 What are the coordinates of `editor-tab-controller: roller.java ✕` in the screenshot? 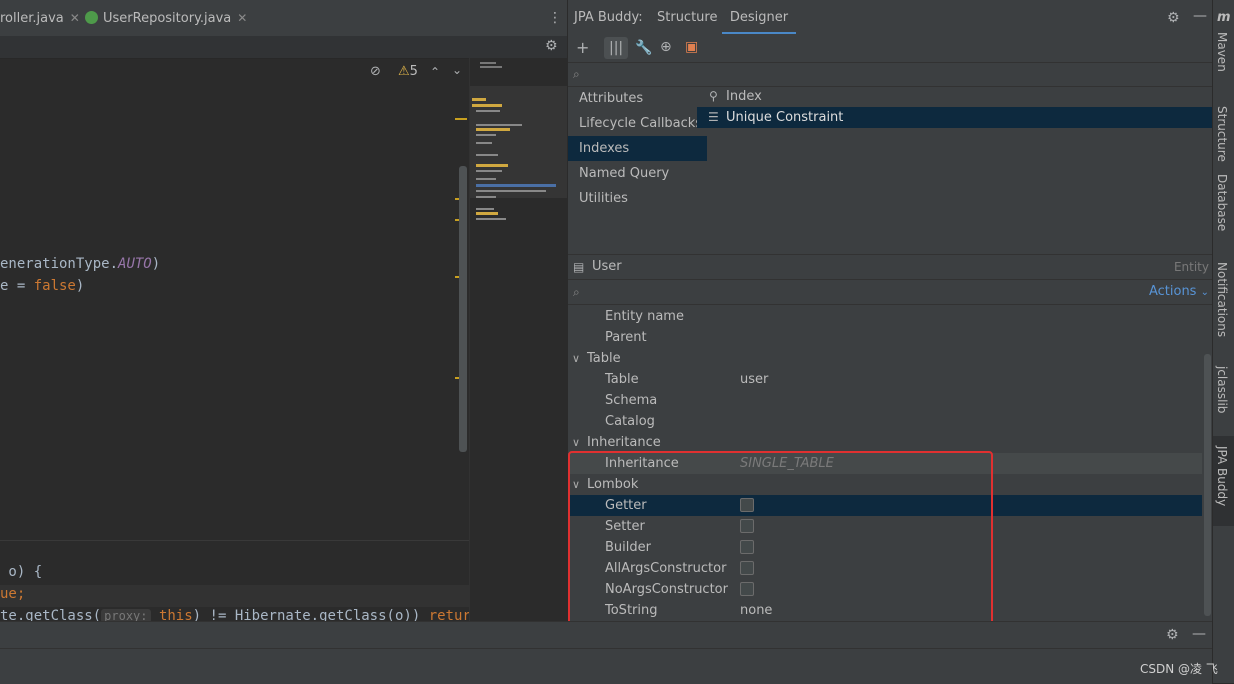 It's located at (40, 18).